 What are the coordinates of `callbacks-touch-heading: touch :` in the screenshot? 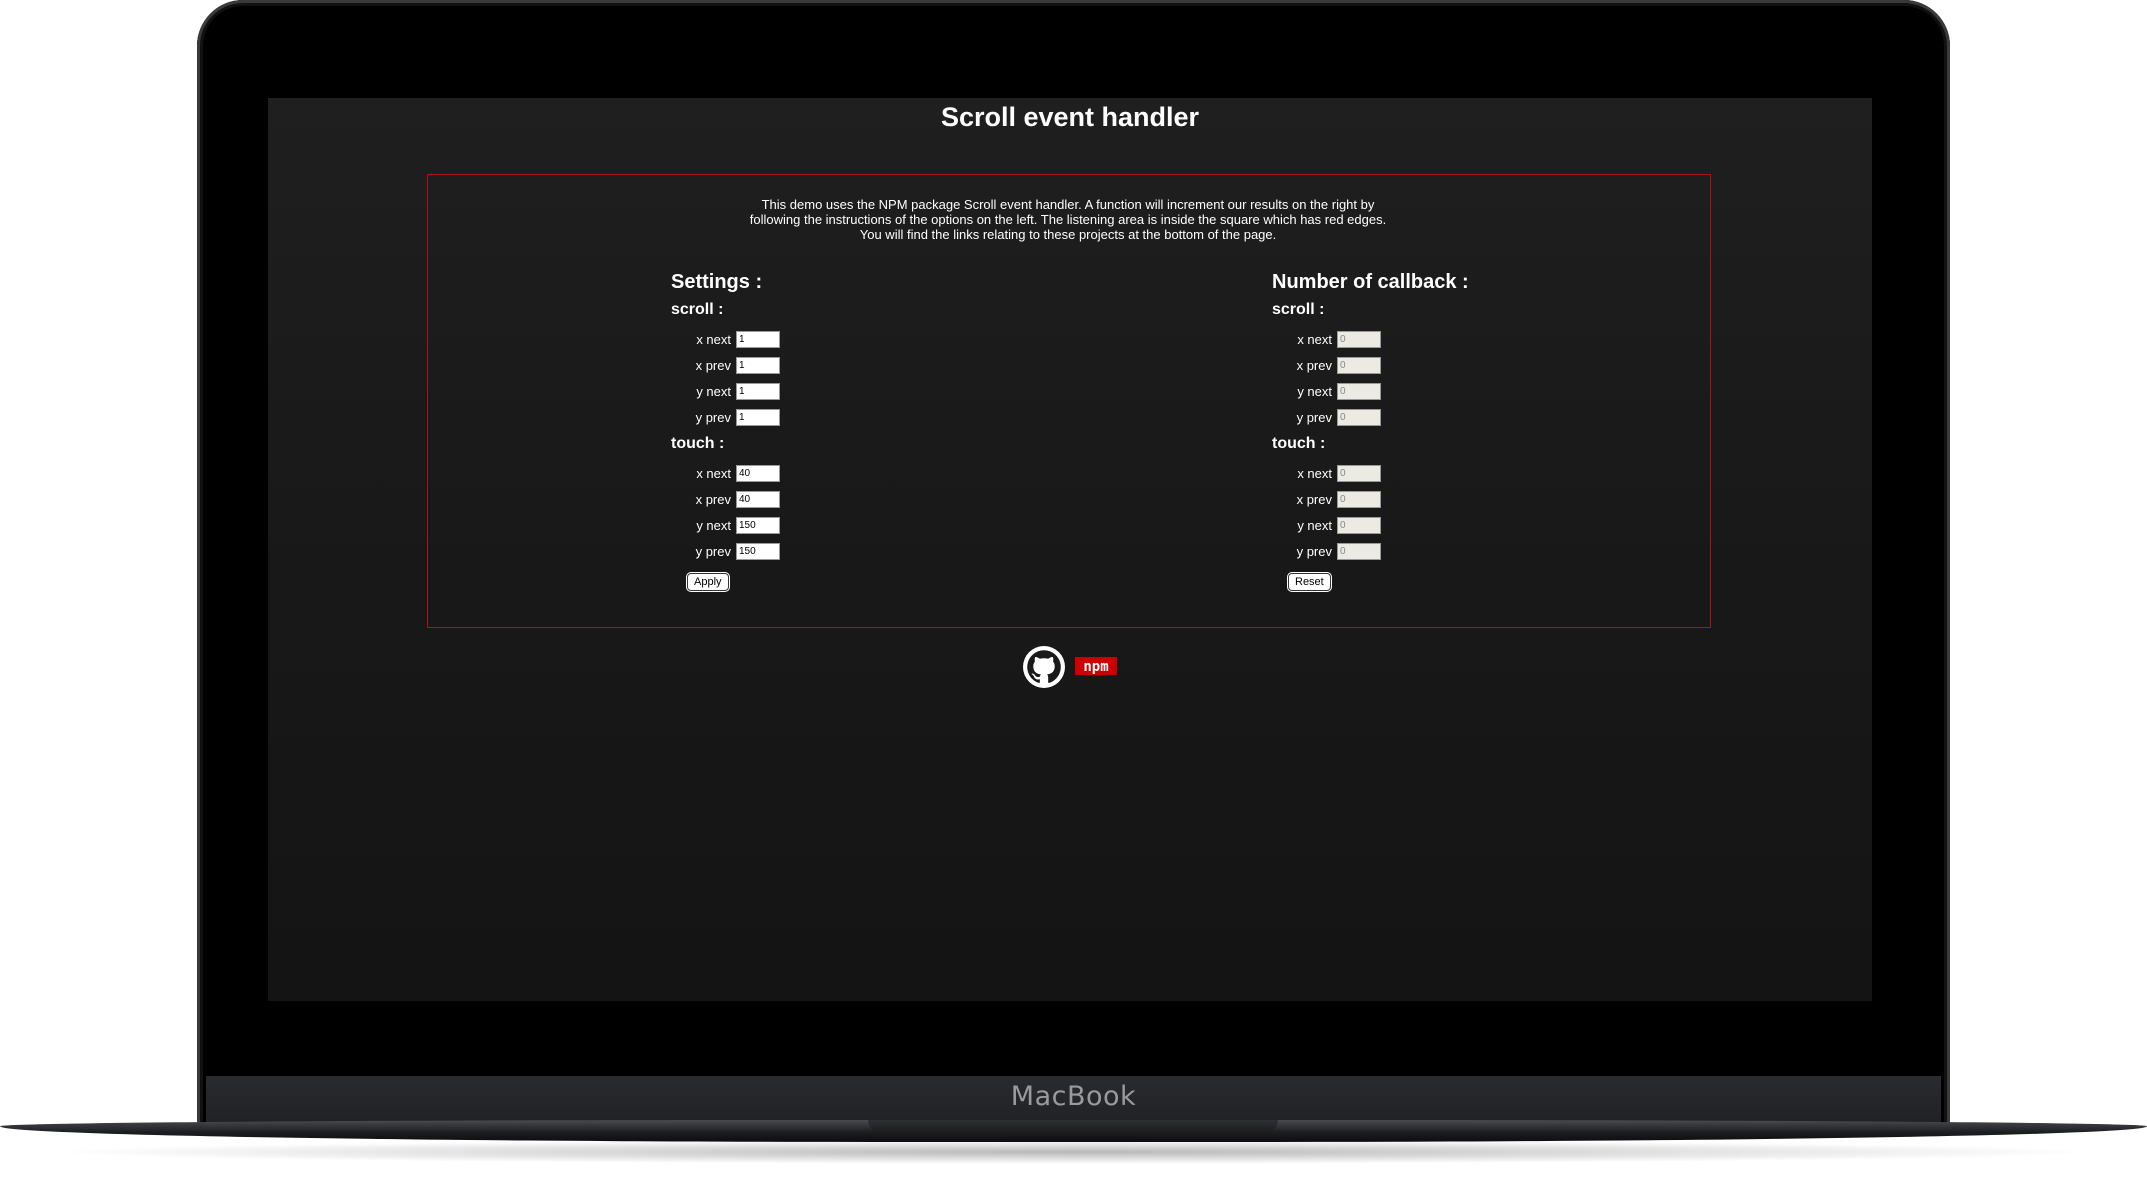 It's located at (1299, 443).